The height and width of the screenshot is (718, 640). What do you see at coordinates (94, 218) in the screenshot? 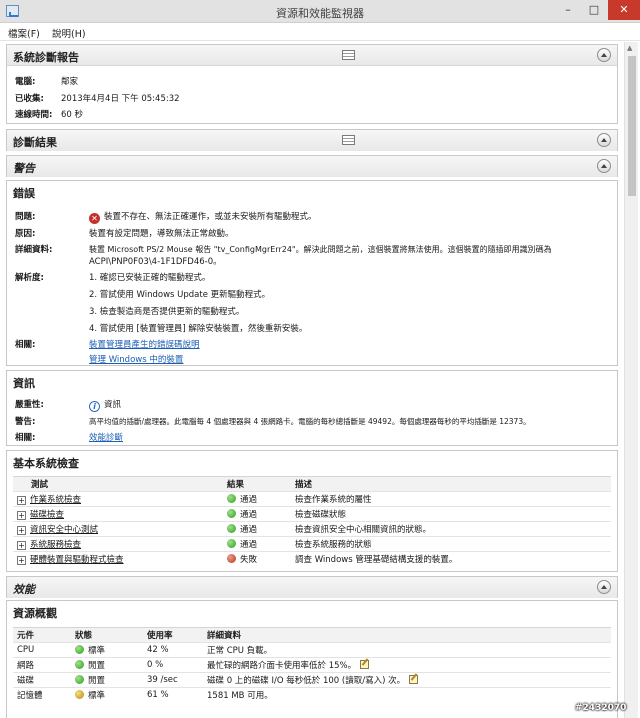
I see `error-icon: ✕` at bounding box center [94, 218].